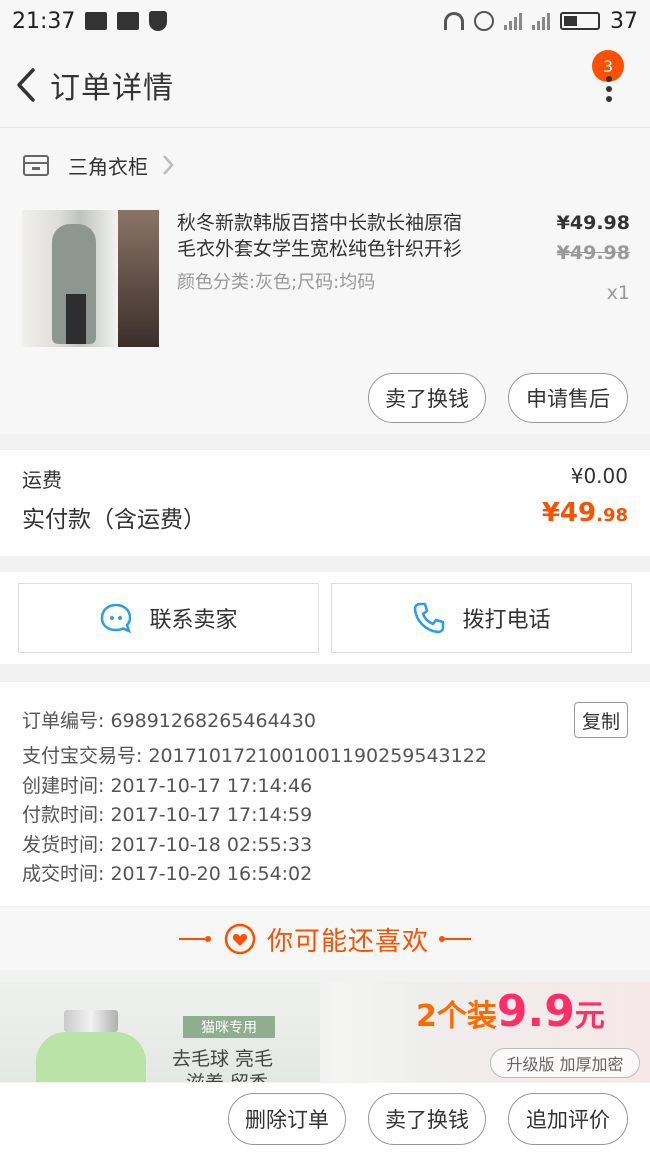 This screenshot has width=650, height=1155. What do you see at coordinates (624, 21) in the screenshot?
I see `battery-level: 37` at bounding box center [624, 21].